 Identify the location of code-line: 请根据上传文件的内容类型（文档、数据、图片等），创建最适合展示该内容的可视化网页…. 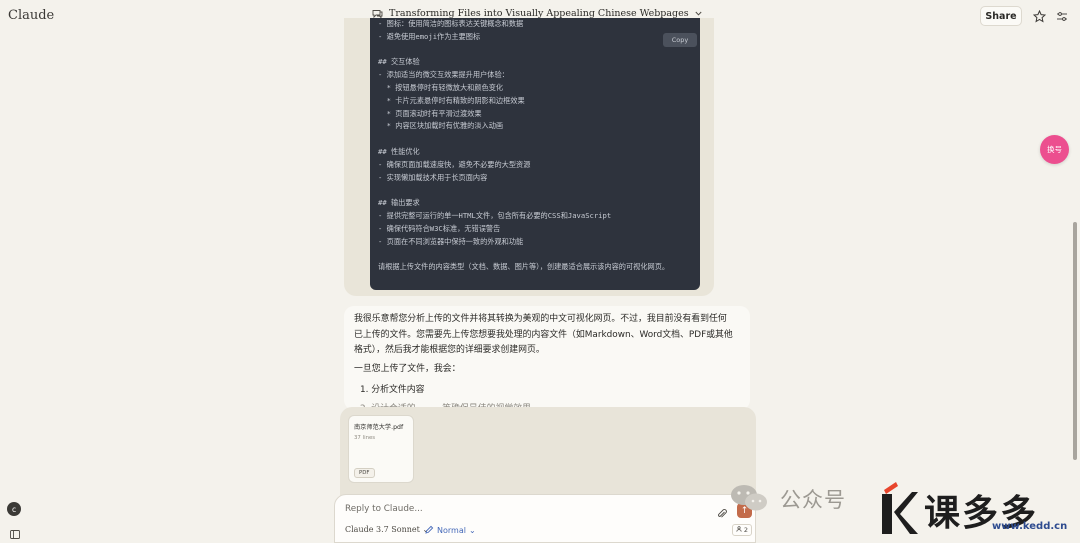
(524, 267).